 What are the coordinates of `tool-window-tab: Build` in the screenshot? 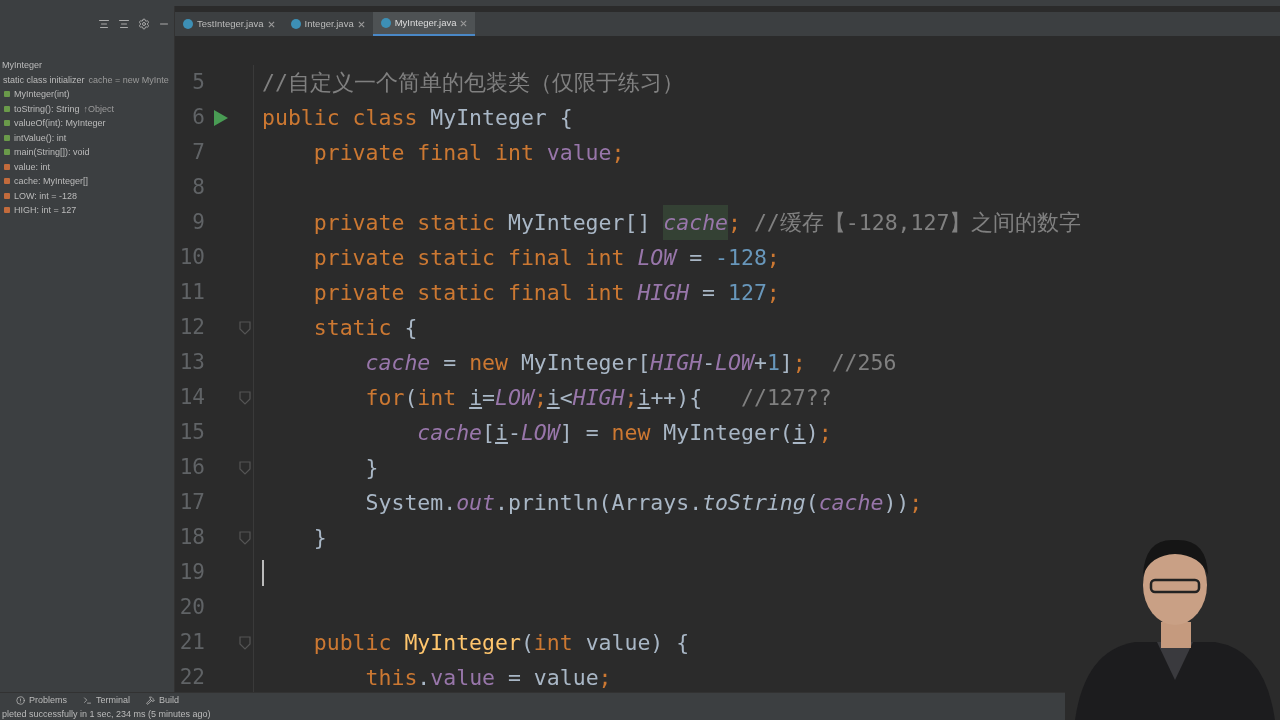 It's located at (163, 700).